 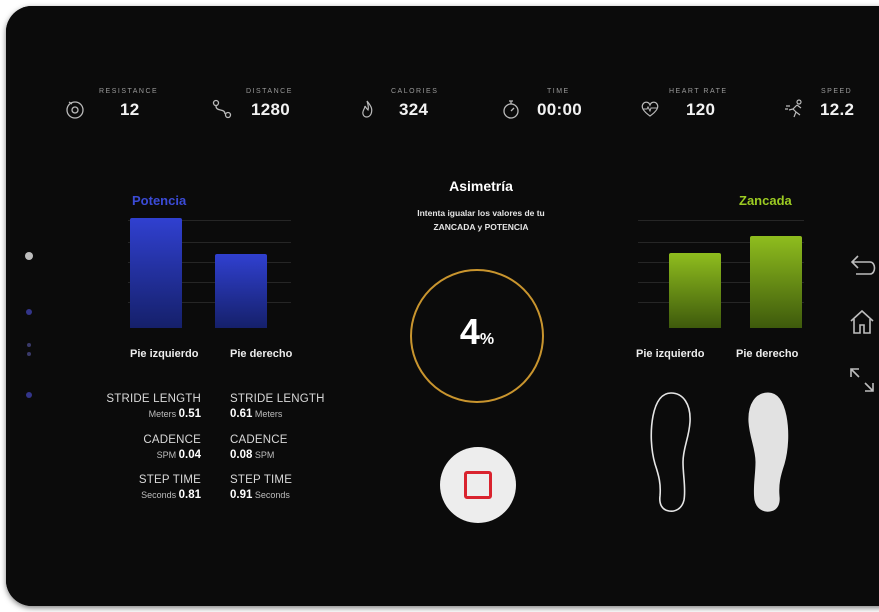 I want to click on stat-calories: CALORIES 324, so click(x=411, y=108).